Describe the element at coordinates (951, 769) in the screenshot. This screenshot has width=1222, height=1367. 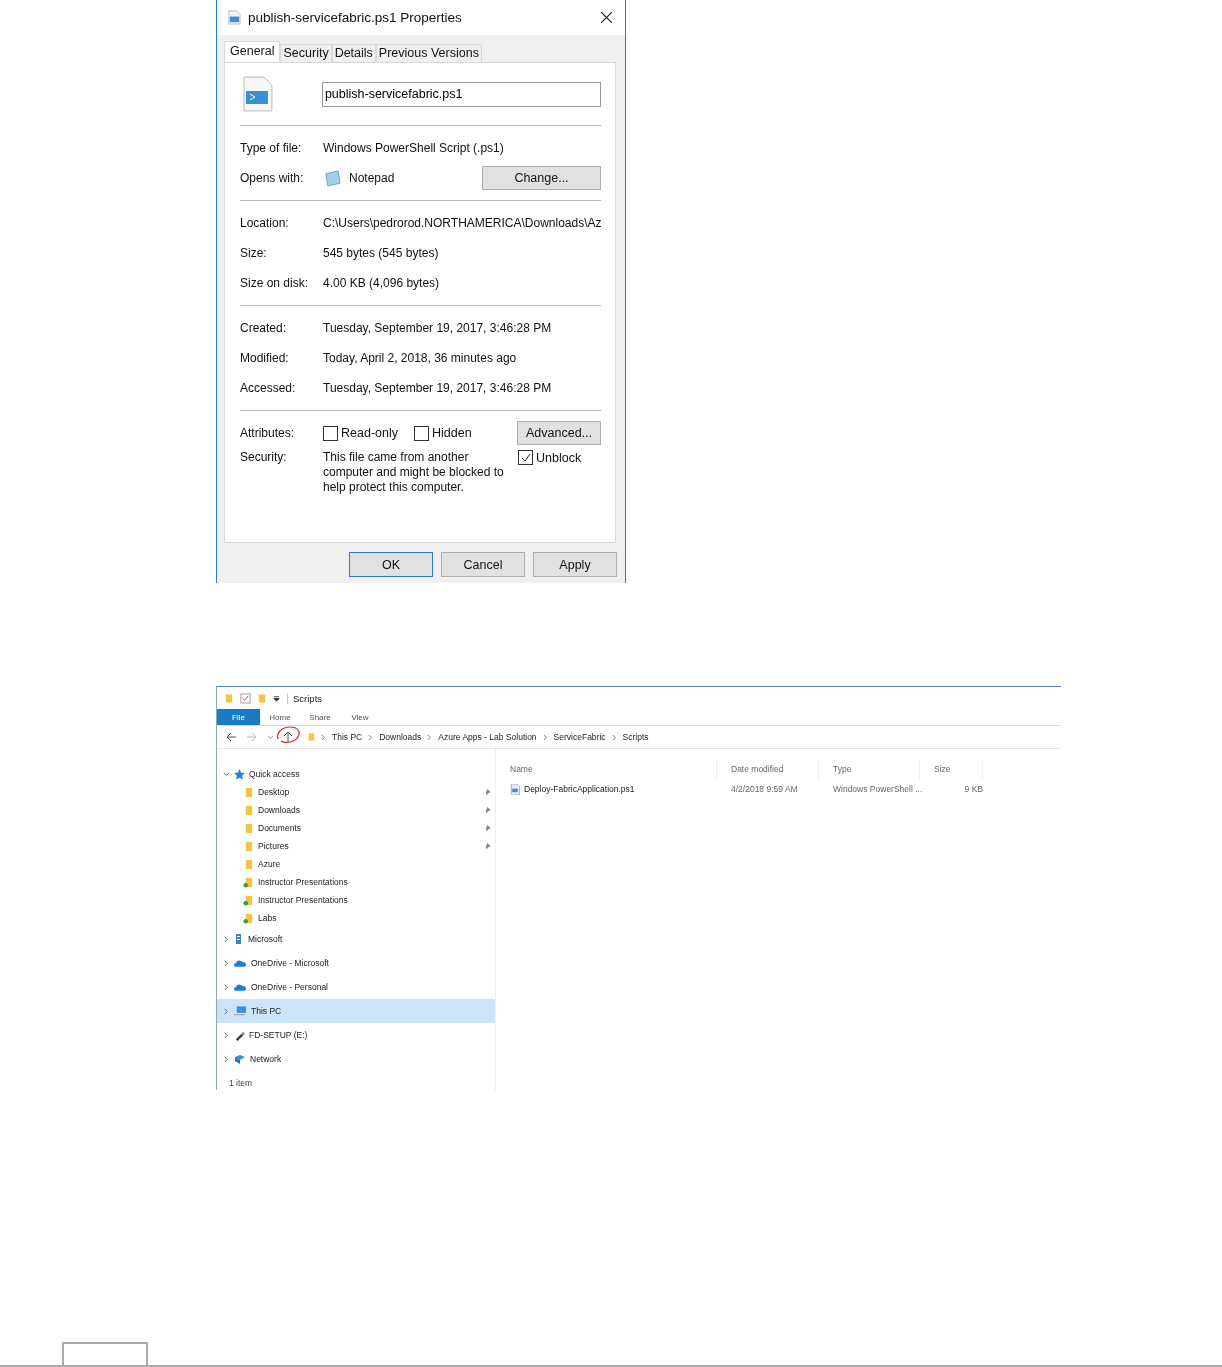
I see `column-header: Size` at that location.